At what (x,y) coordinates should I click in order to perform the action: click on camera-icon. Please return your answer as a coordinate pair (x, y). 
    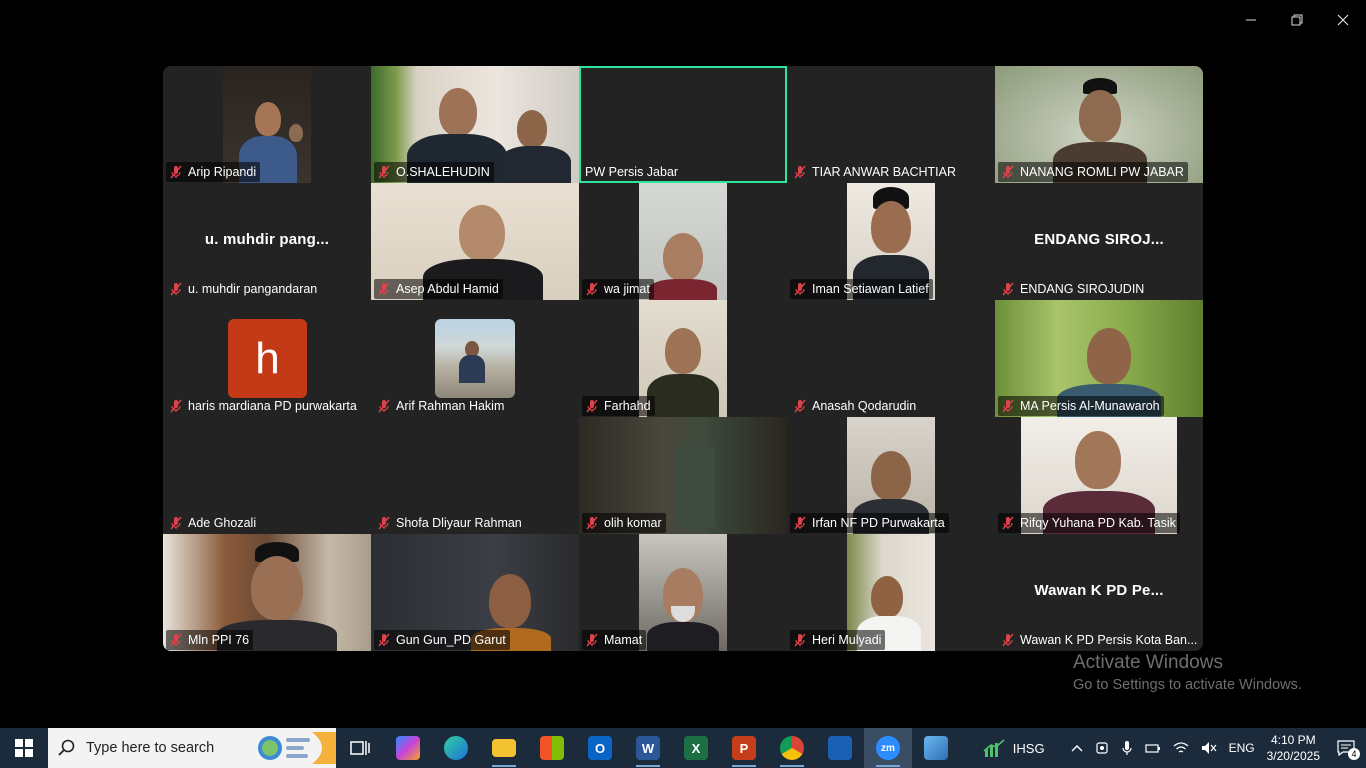
    Looking at the image, I should click on (1101, 748).